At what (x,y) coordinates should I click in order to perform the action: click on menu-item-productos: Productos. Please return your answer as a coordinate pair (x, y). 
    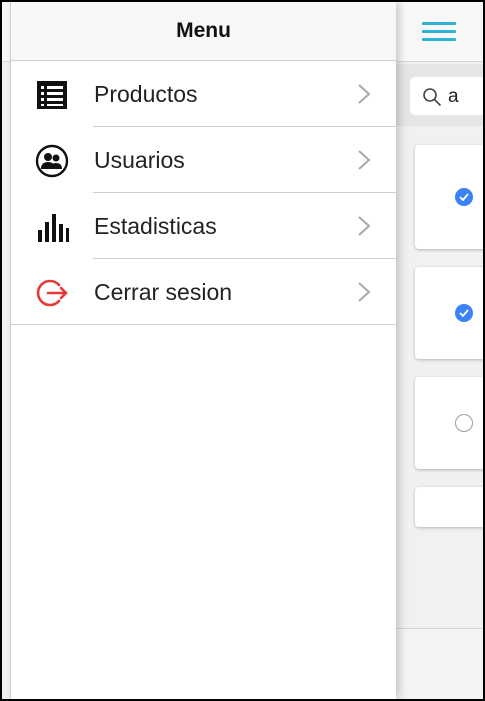
    Looking at the image, I should click on (203, 94).